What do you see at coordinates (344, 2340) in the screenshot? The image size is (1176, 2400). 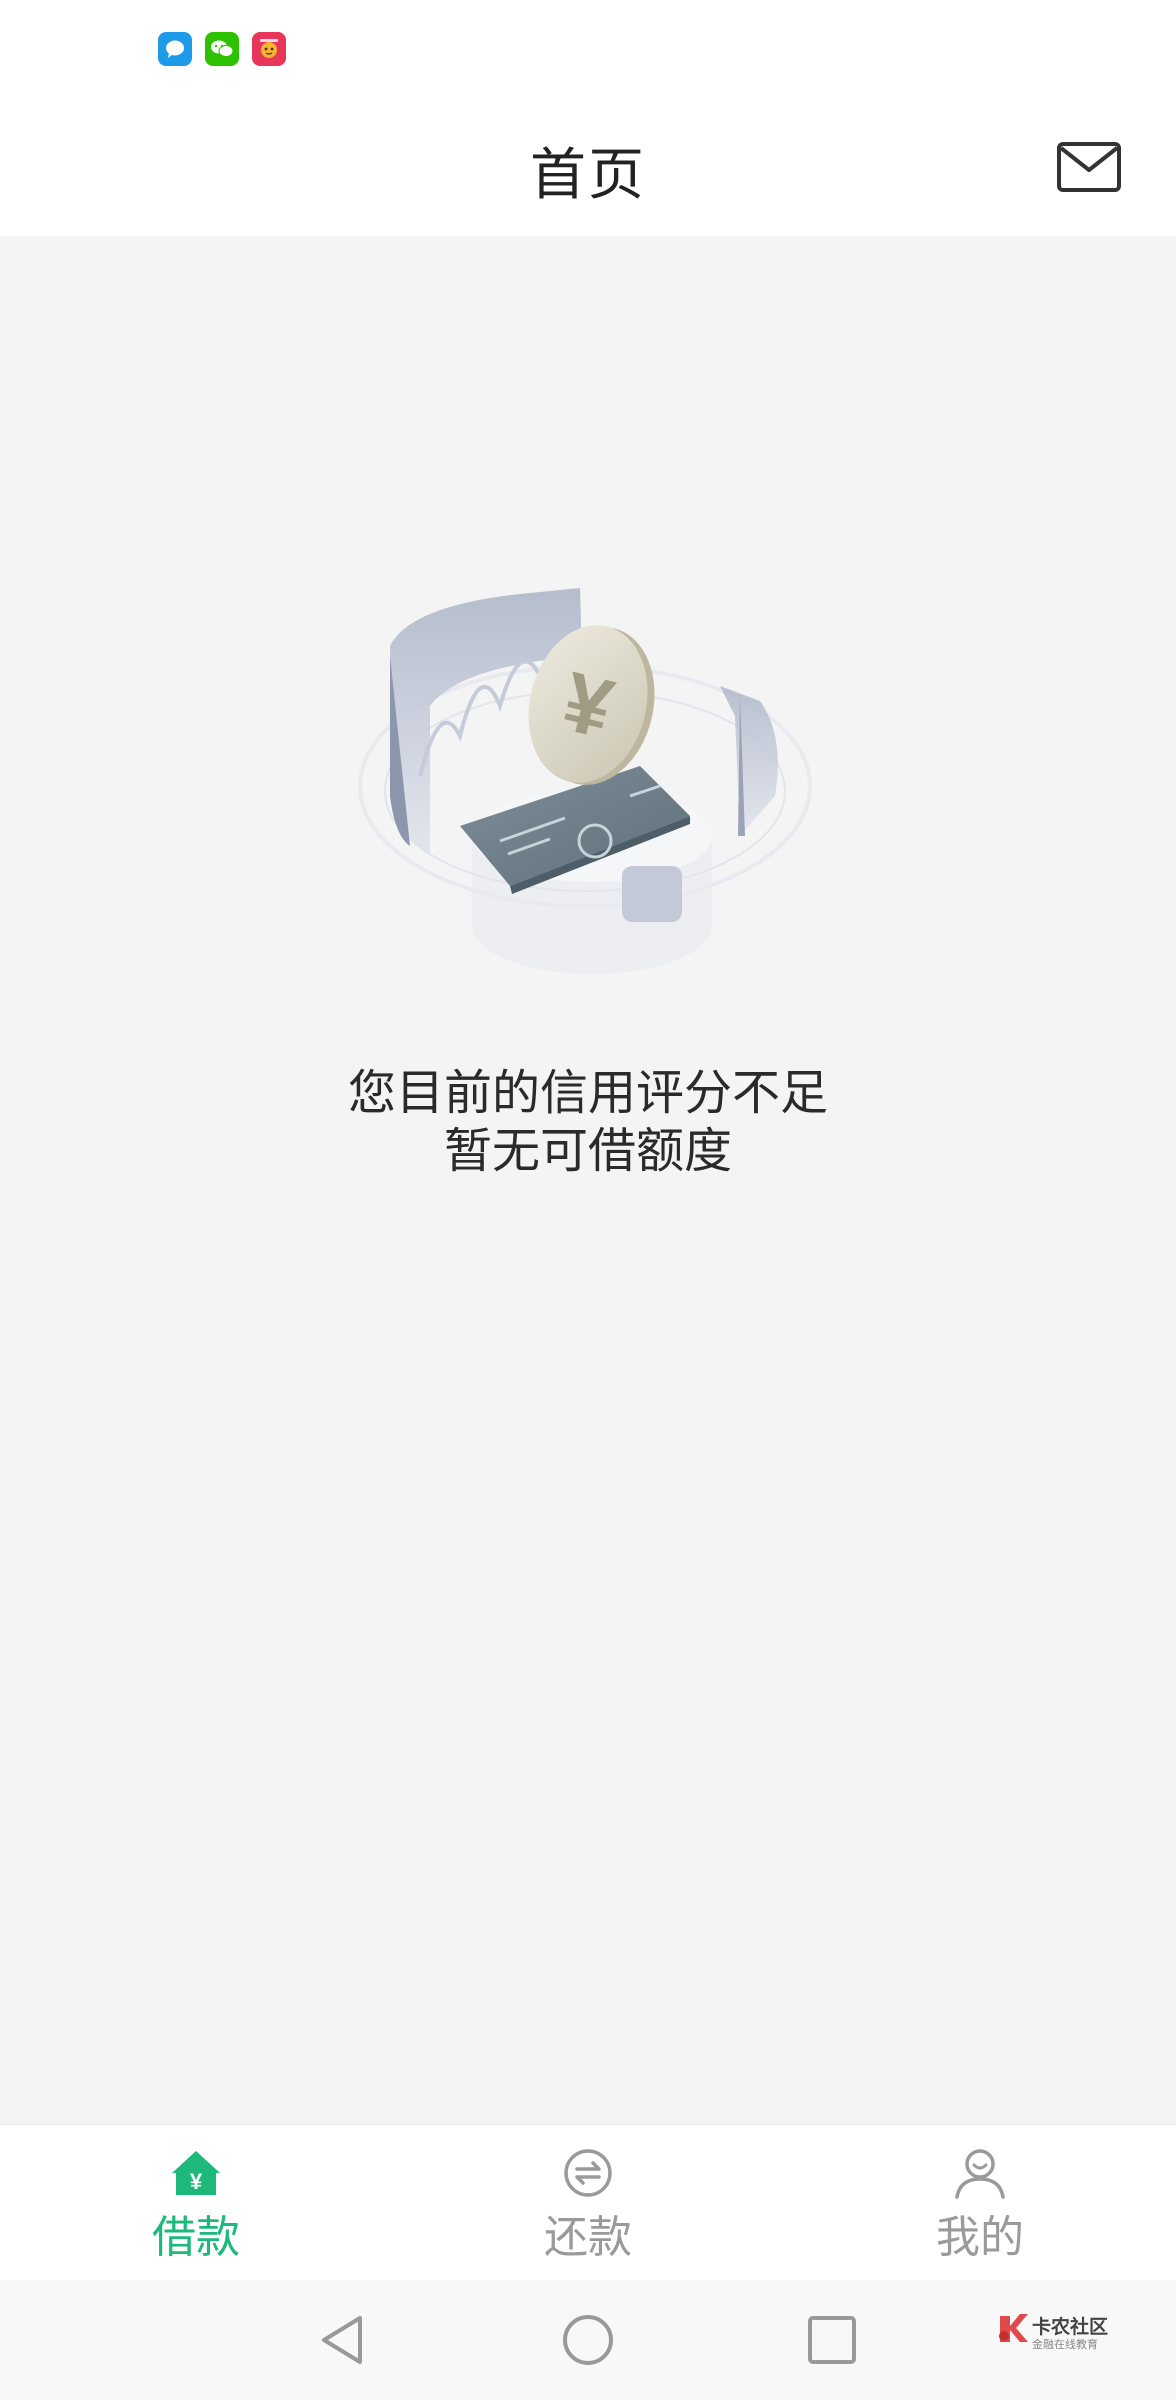 I see `back-icon` at bounding box center [344, 2340].